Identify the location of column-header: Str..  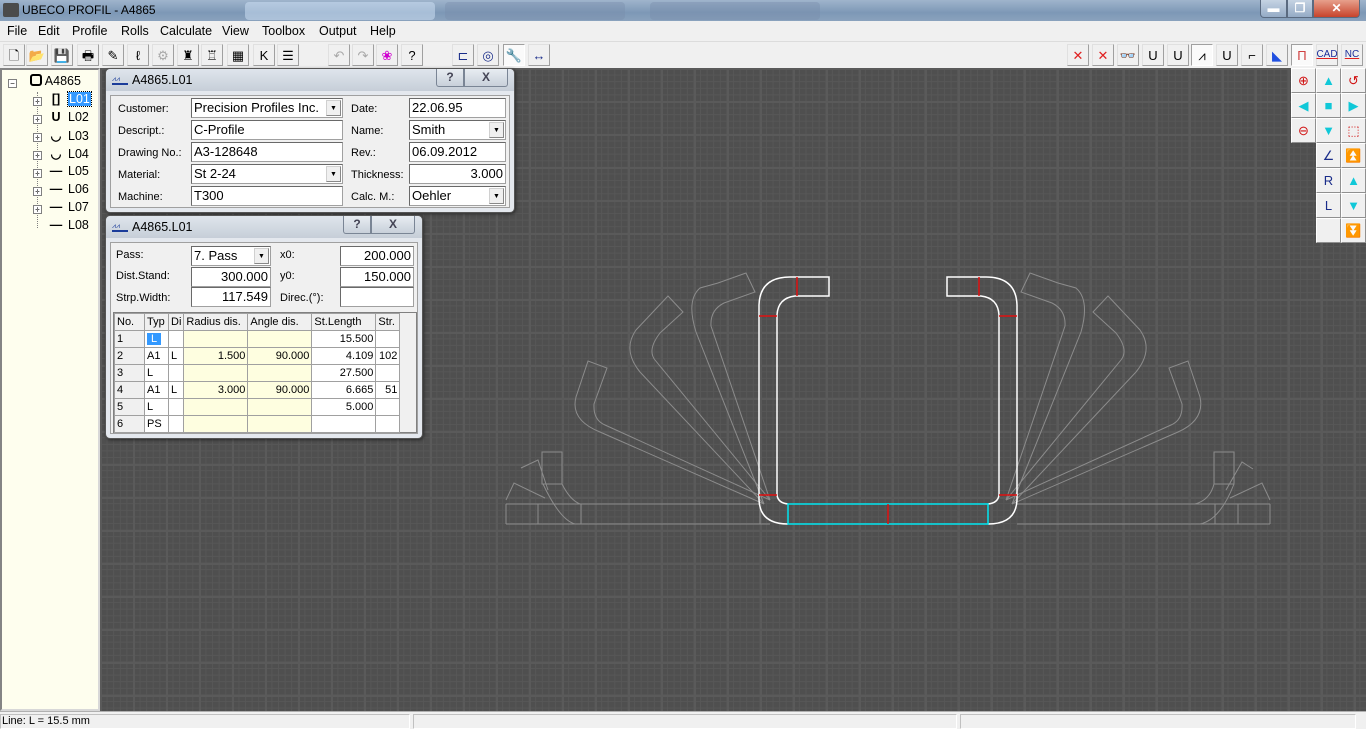
(388, 322).